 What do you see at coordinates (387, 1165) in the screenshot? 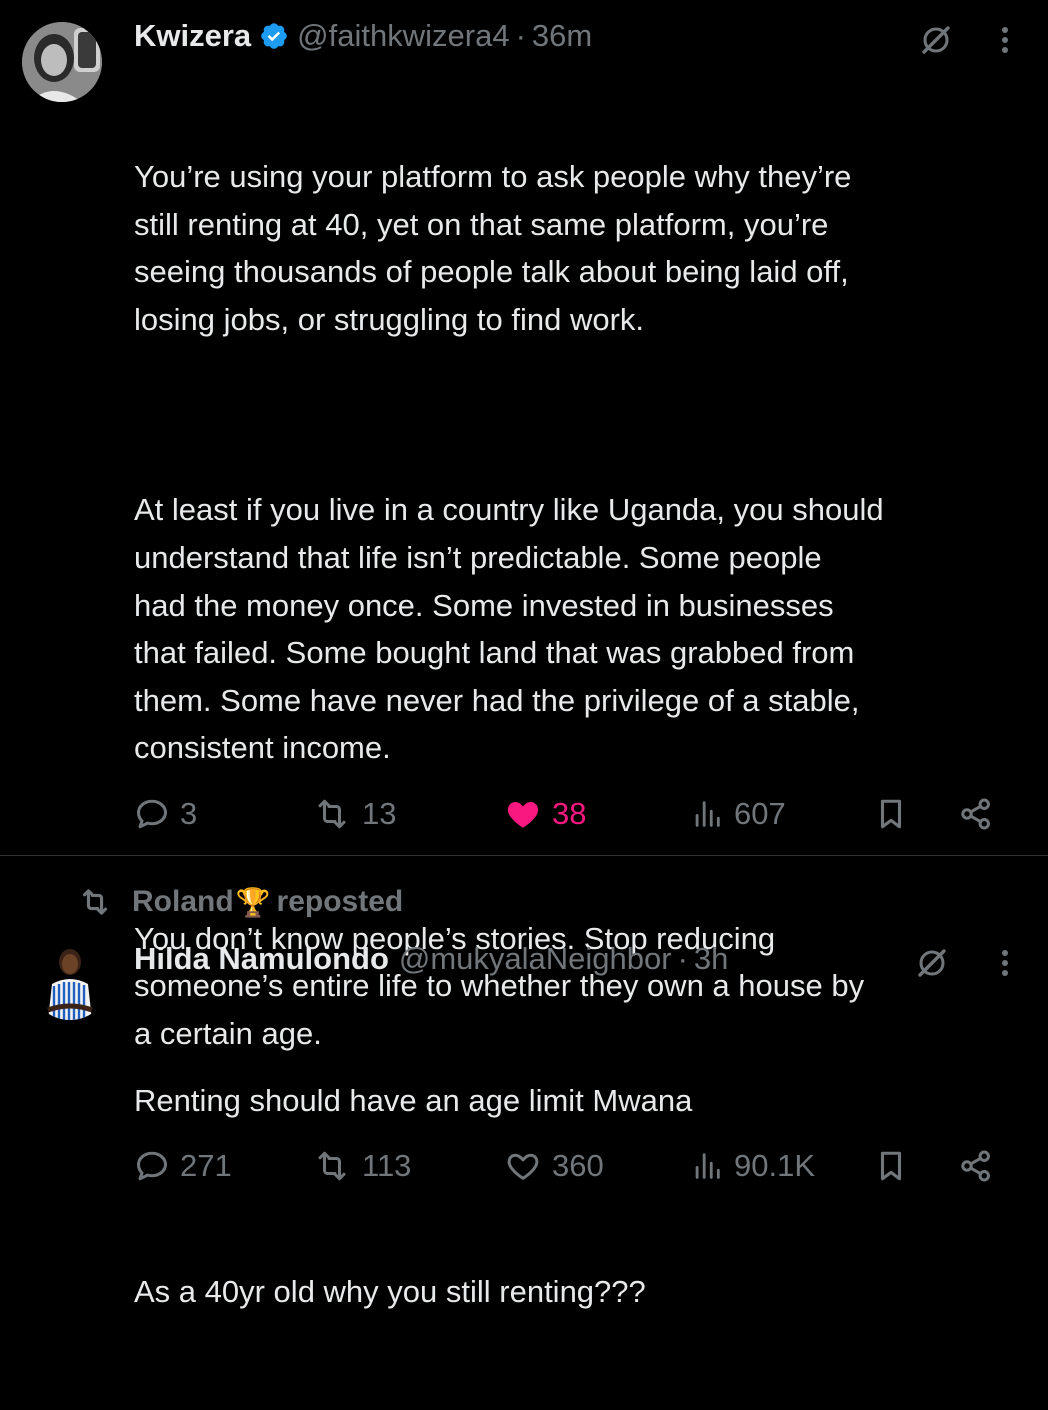
I see `repost-count: 113` at bounding box center [387, 1165].